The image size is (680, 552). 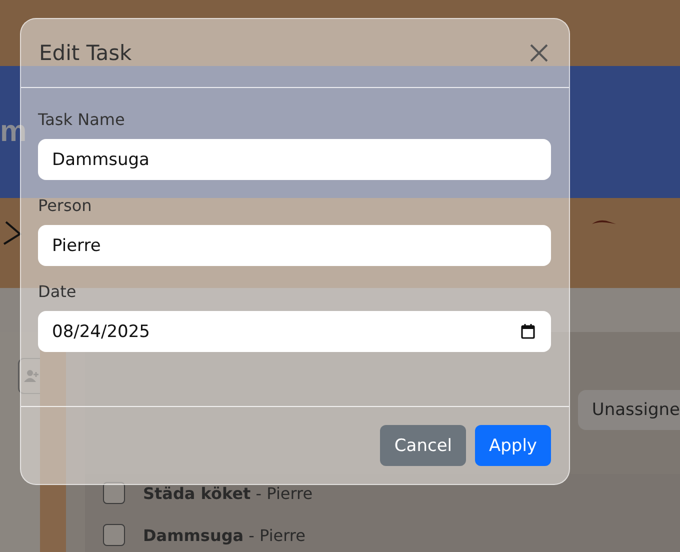 I want to click on dialog-title: Edit Task, so click(x=85, y=53).